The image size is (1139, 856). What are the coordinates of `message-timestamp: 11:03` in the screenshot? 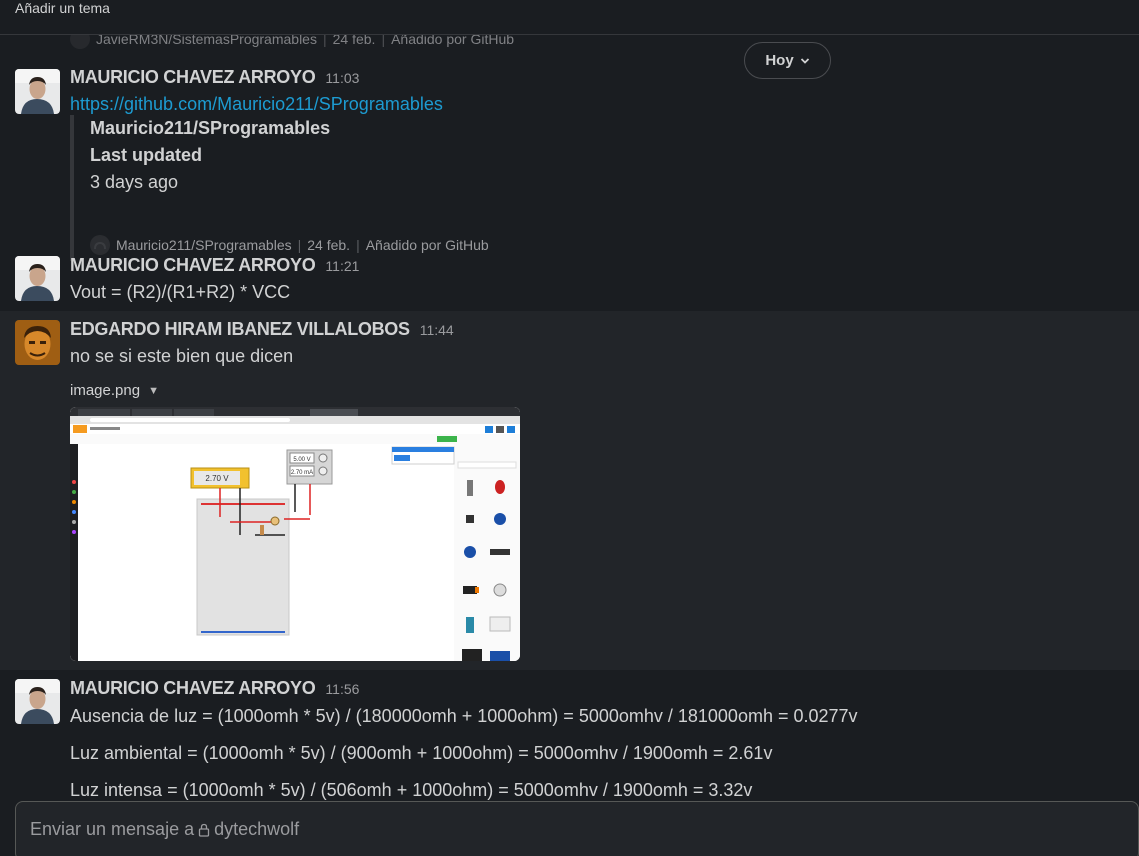 It's located at (342, 78).